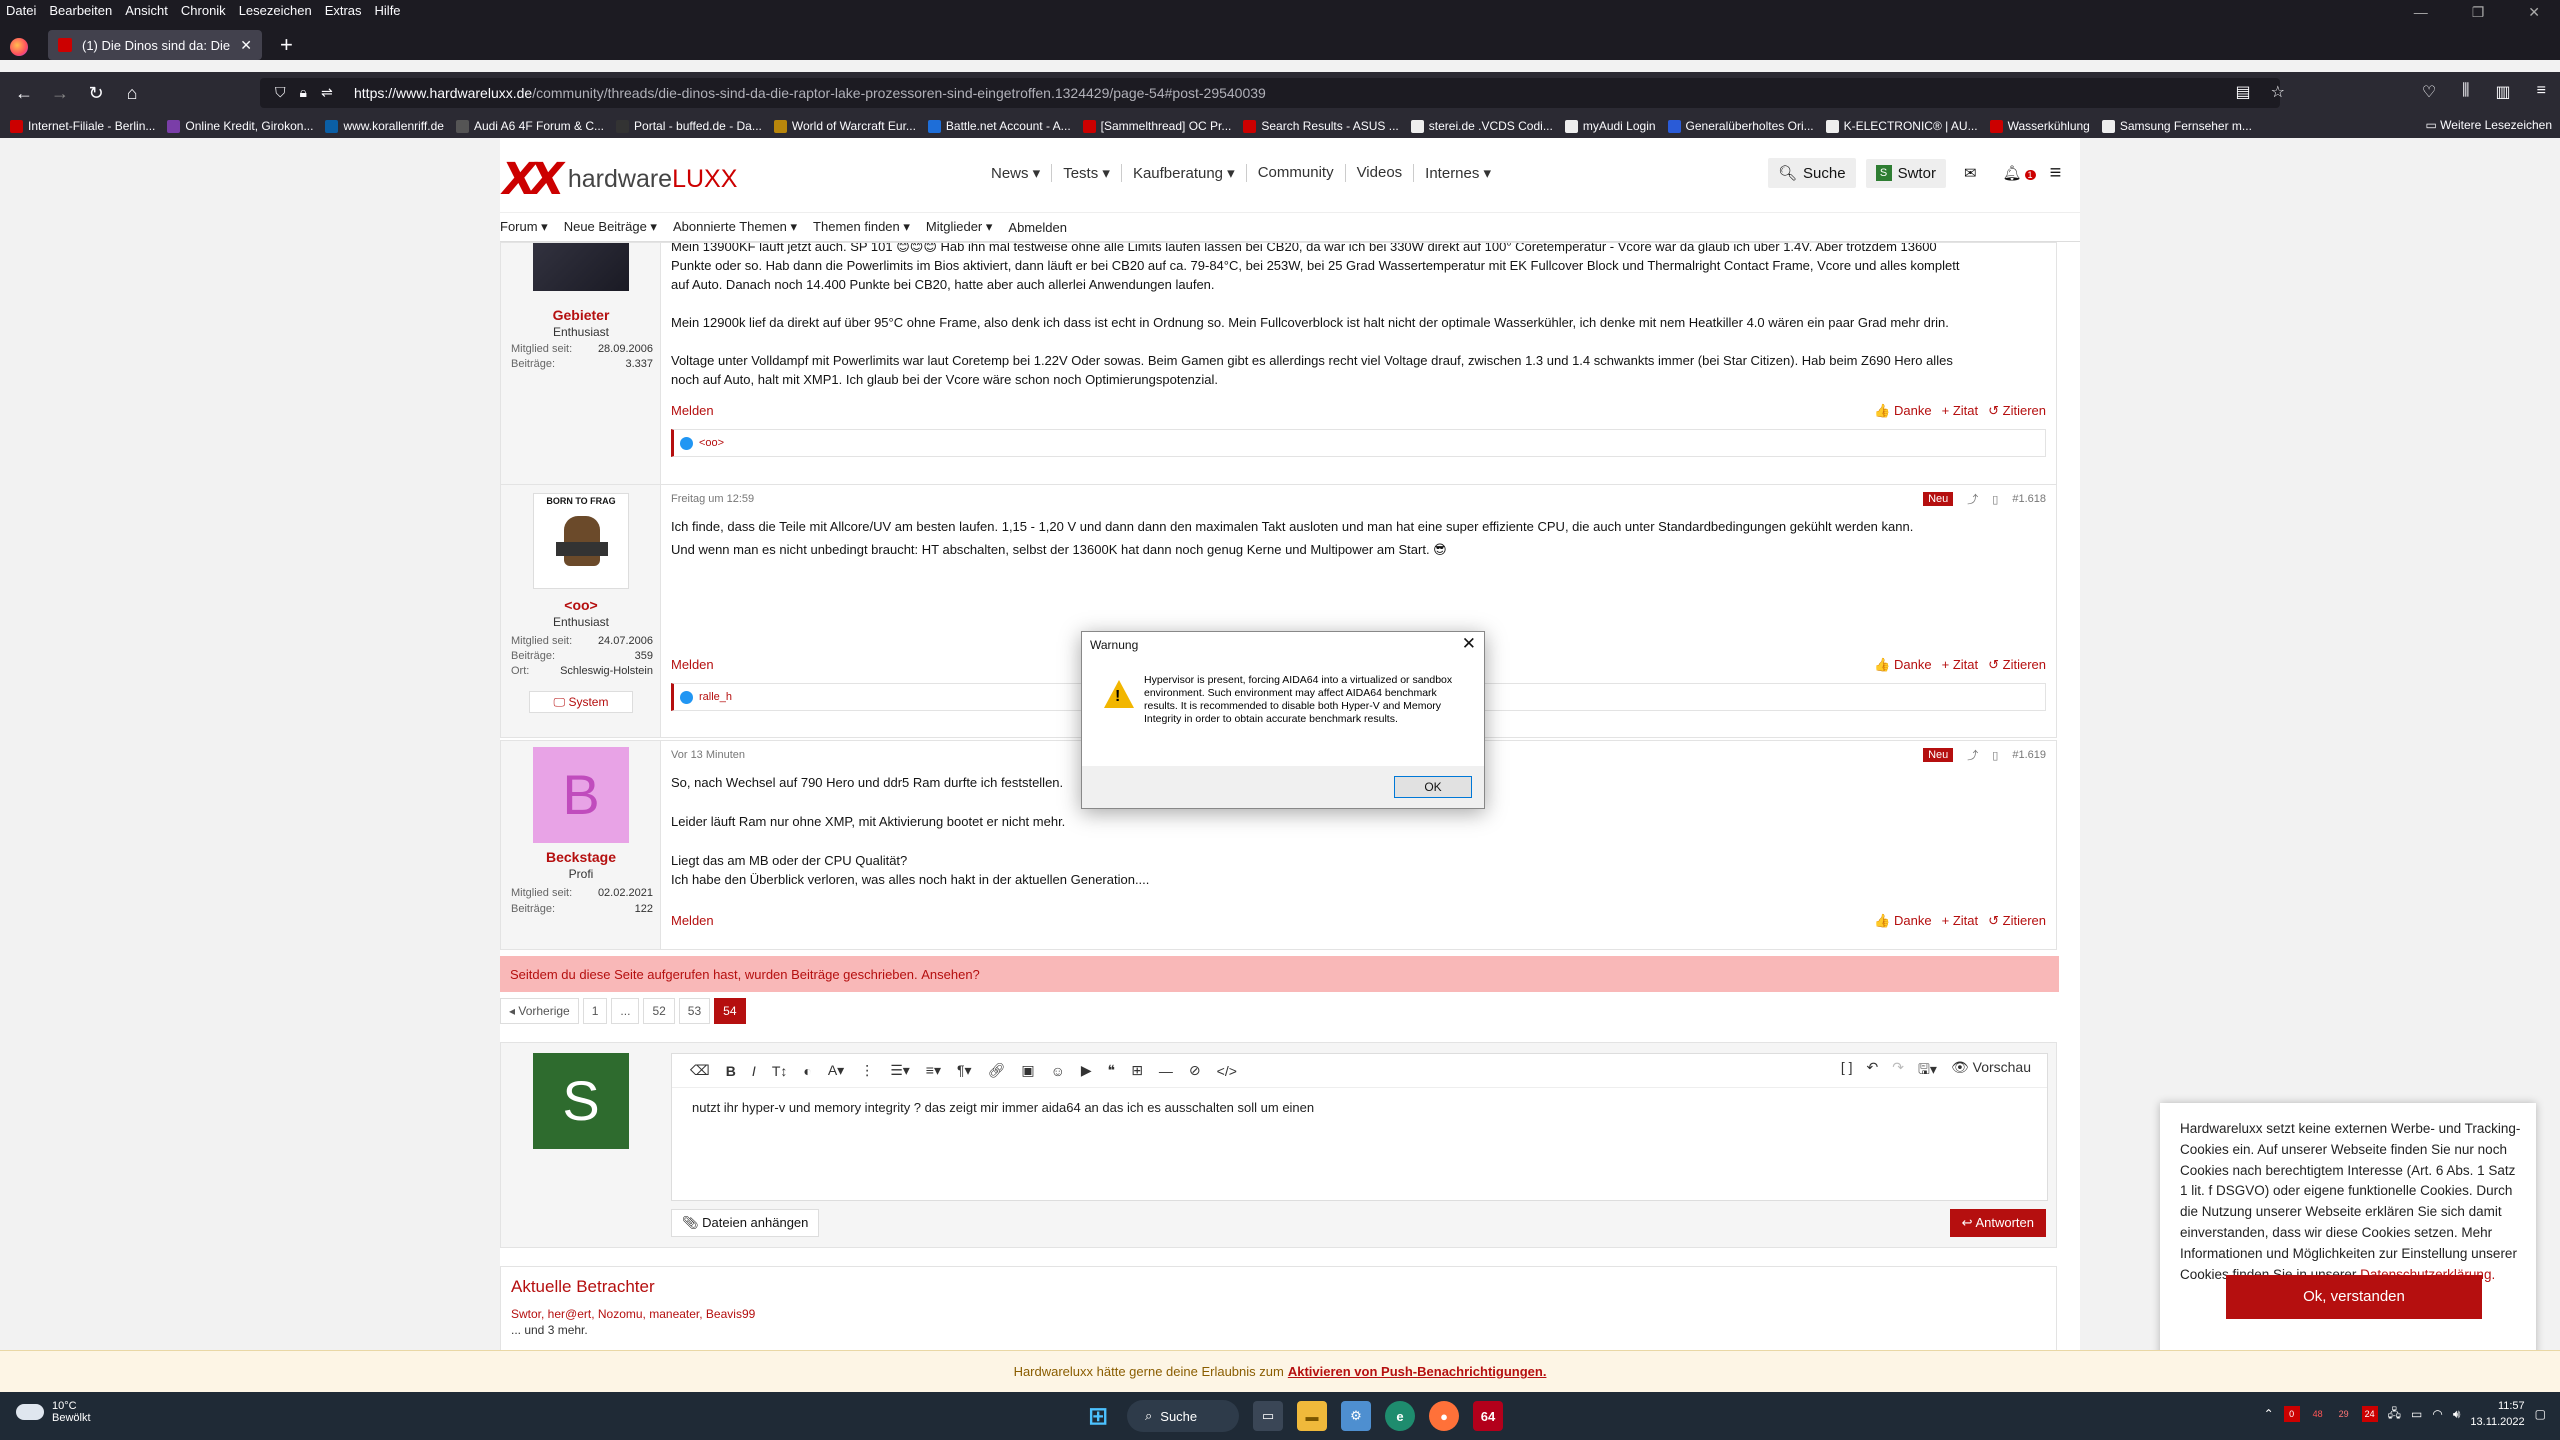  What do you see at coordinates (1458, 173) in the screenshot?
I see `nav-internes: Internes ▾` at bounding box center [1458, 173].